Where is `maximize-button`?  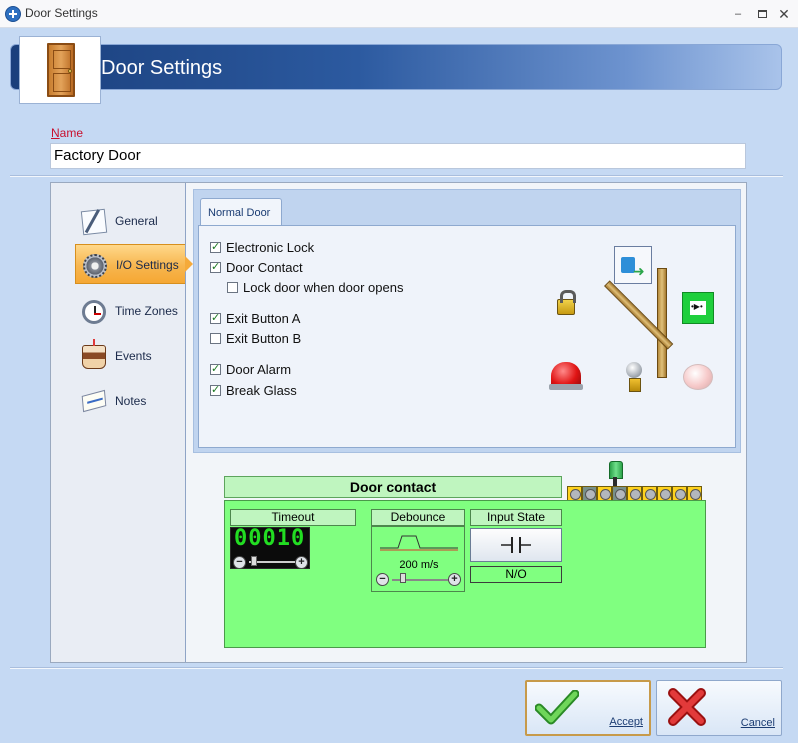 maximize-button is located at coordinates (762, 14).